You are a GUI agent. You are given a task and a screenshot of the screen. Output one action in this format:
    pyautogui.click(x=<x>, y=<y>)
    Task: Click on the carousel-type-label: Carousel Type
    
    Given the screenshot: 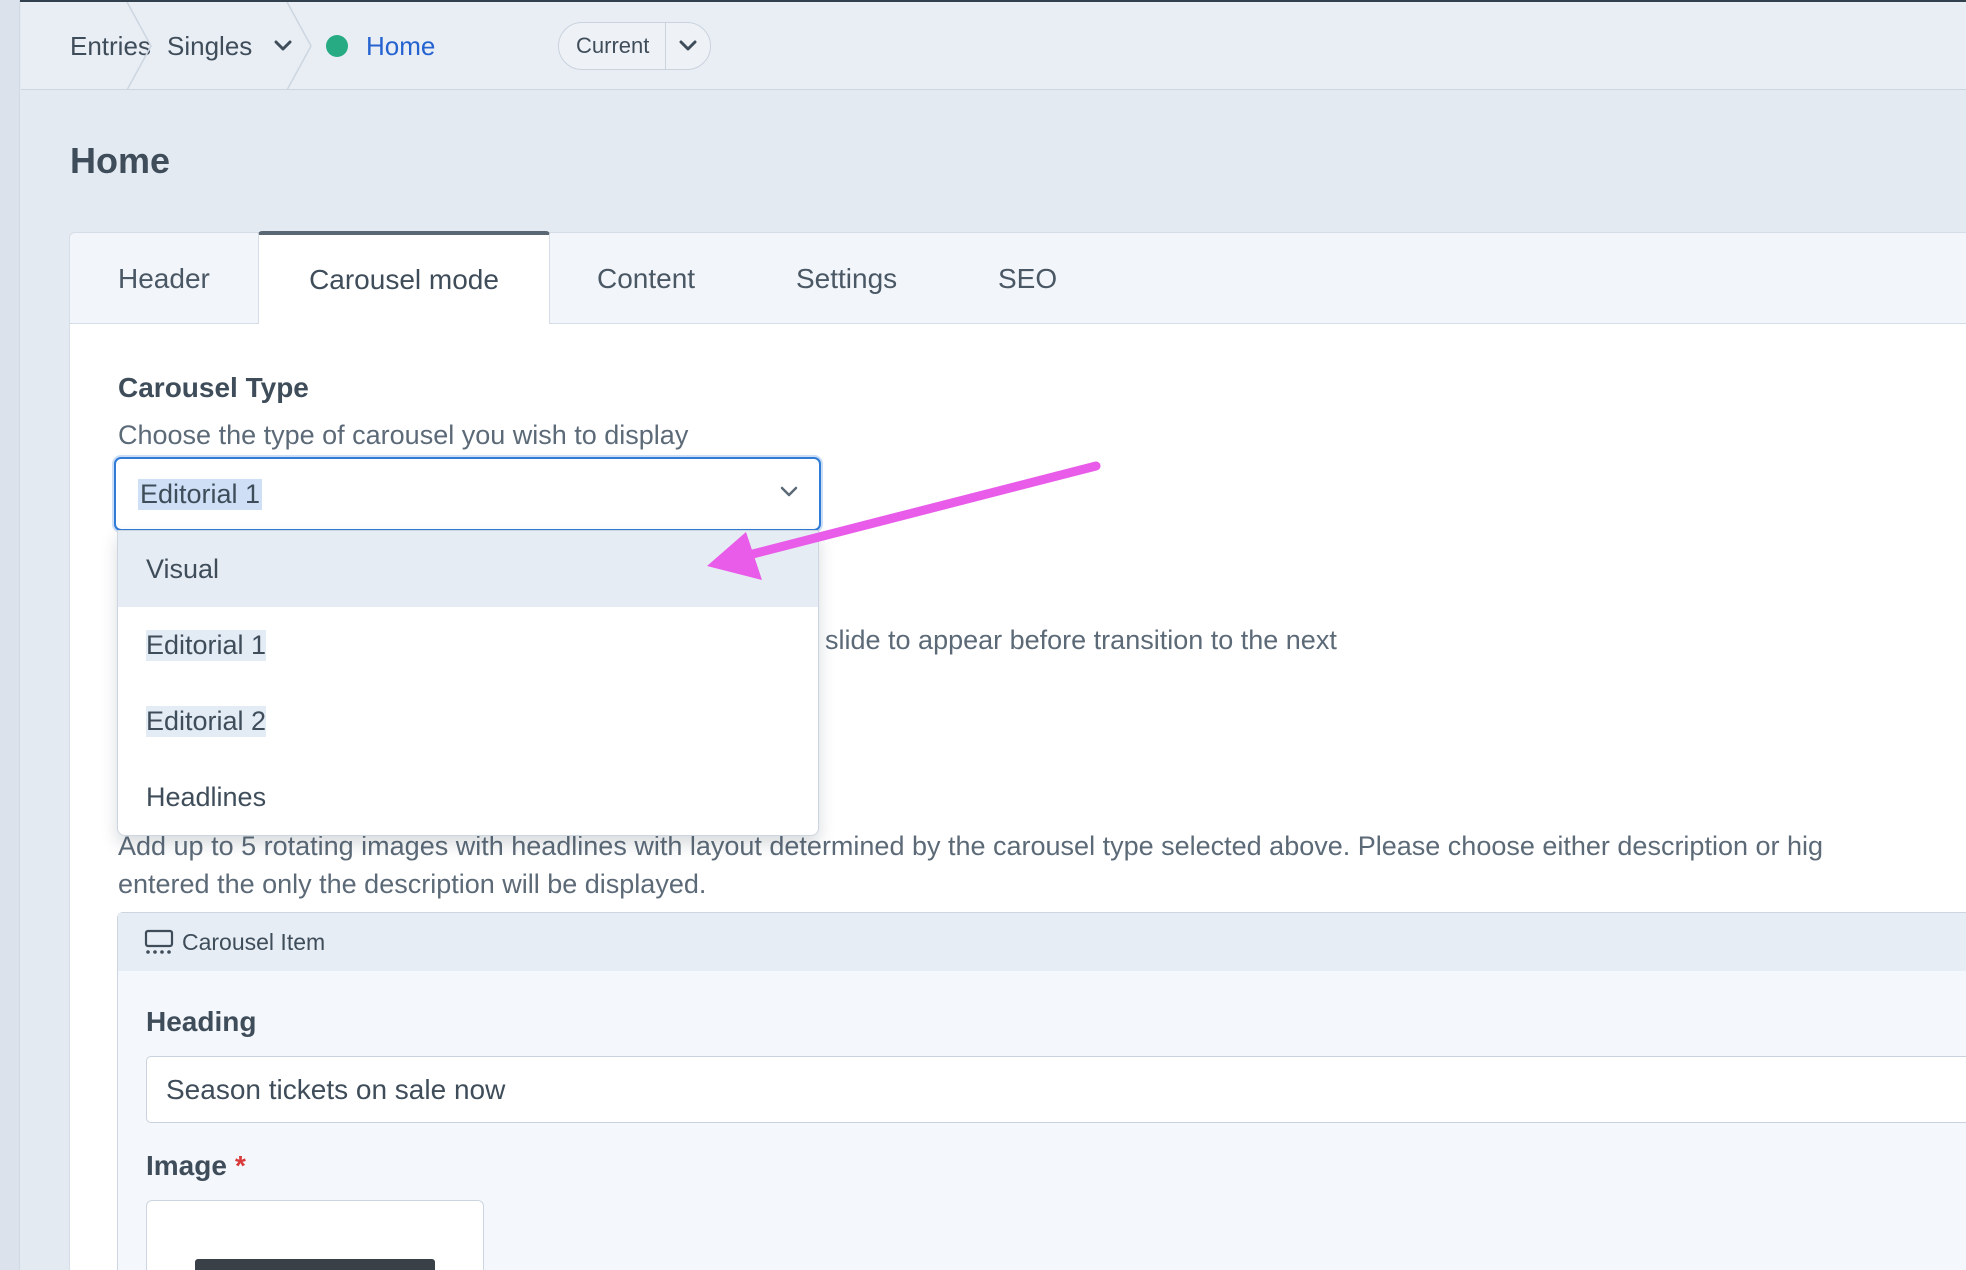 What is the action you would take?
    pyautogui.click(x=213, y=387)
    